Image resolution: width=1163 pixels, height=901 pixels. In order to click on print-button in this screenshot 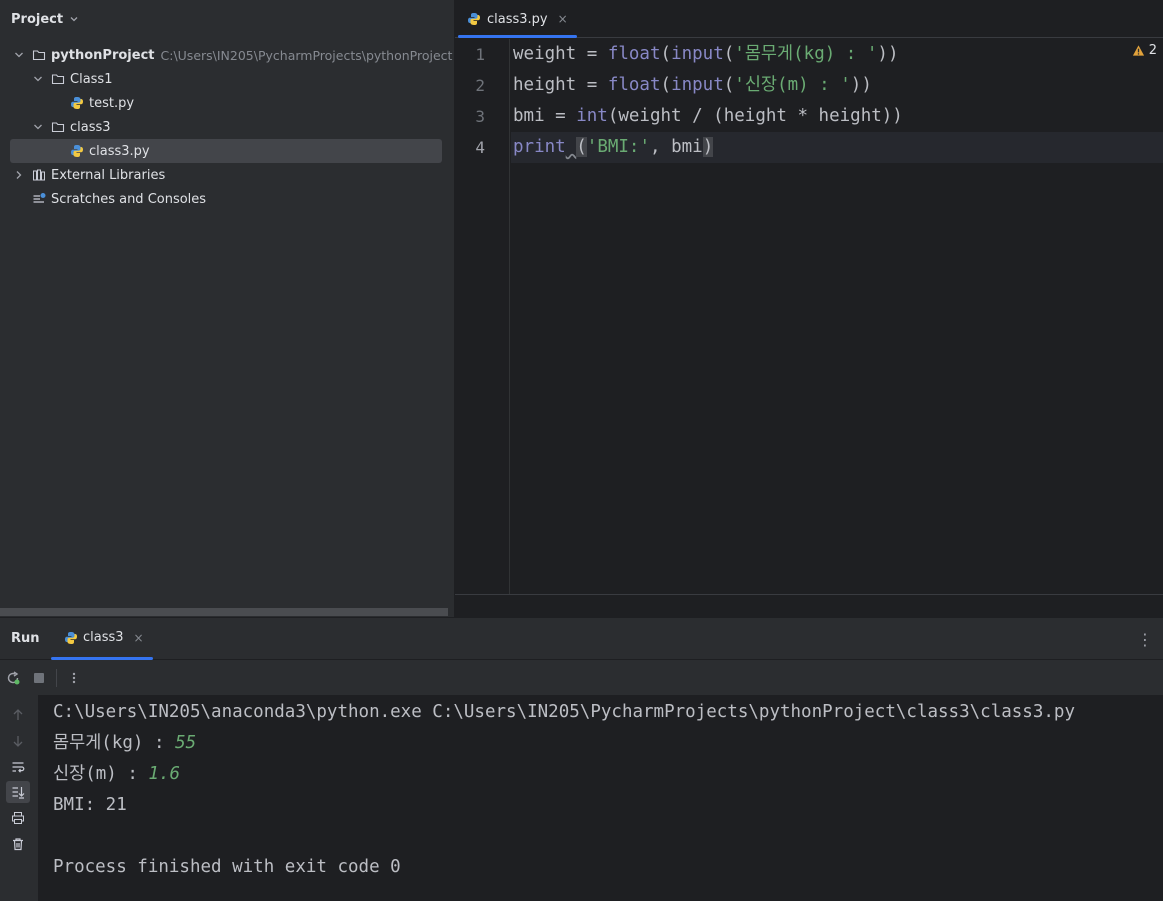, I will do `click(18, 818)`.